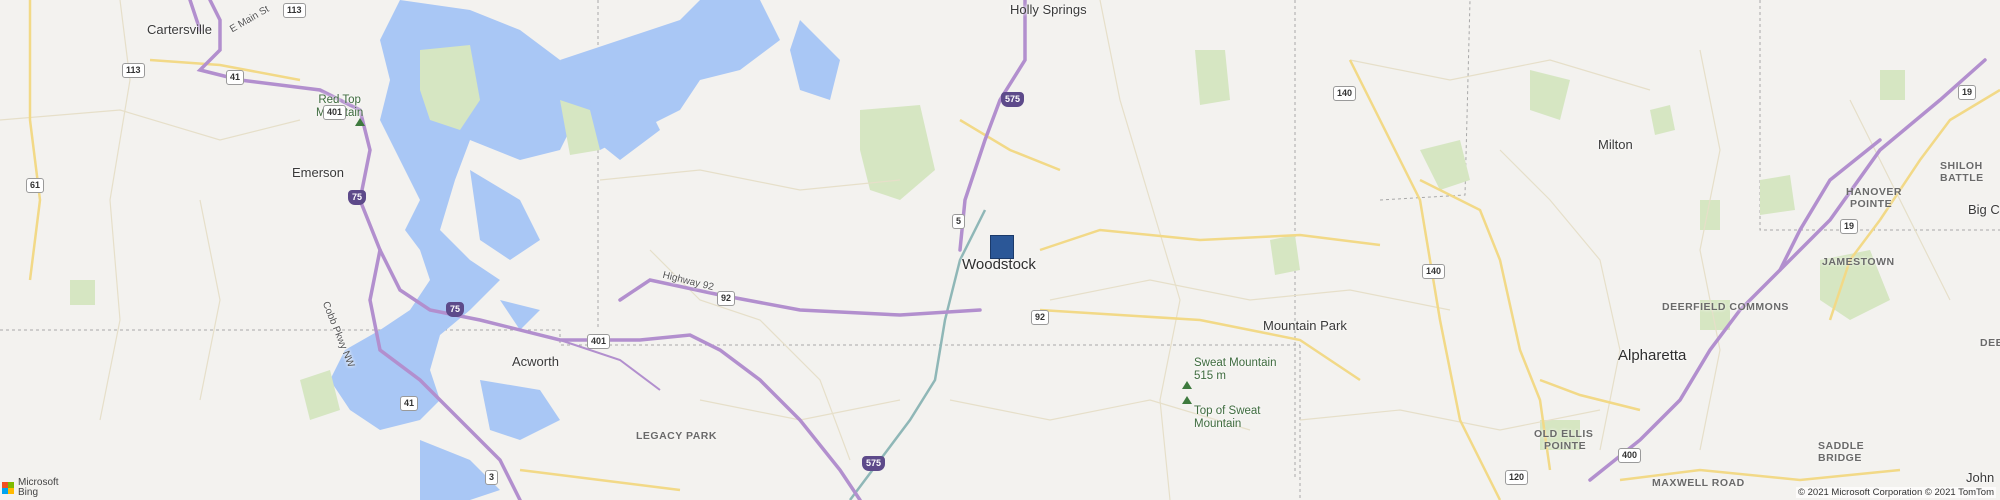 This screenshot has height=500, width=2000. What do you see at coordinates (1002, 247) in the screenshot?
I see `location-pin-marker` at bounding box center [1002, 247].